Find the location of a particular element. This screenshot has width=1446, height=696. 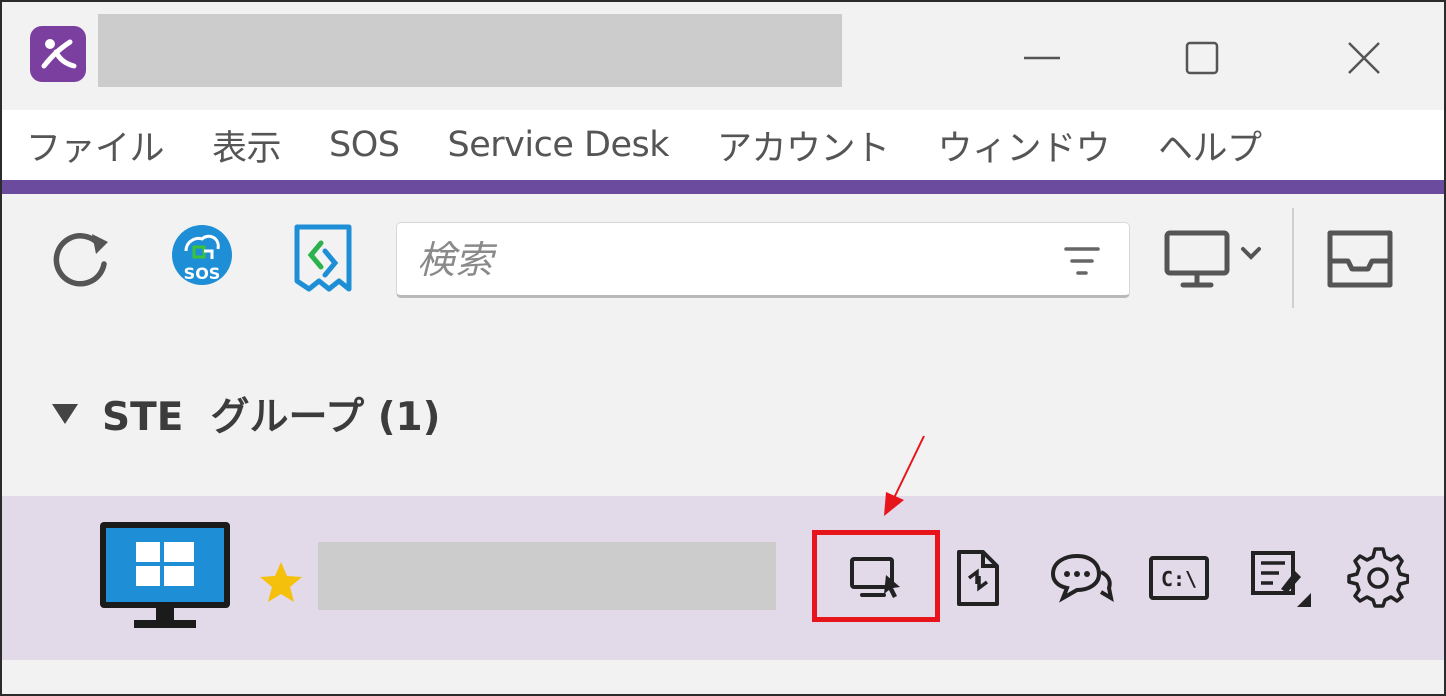

file-transfer-button is located at coordinates (978, 578).